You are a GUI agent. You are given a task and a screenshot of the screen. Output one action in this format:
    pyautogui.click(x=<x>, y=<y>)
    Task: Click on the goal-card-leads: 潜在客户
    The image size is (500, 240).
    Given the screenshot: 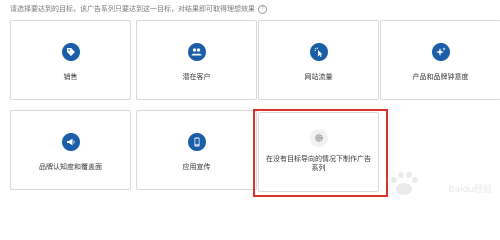 What is the action you would take?
    pyautogui.click(x=196, y=60)
    